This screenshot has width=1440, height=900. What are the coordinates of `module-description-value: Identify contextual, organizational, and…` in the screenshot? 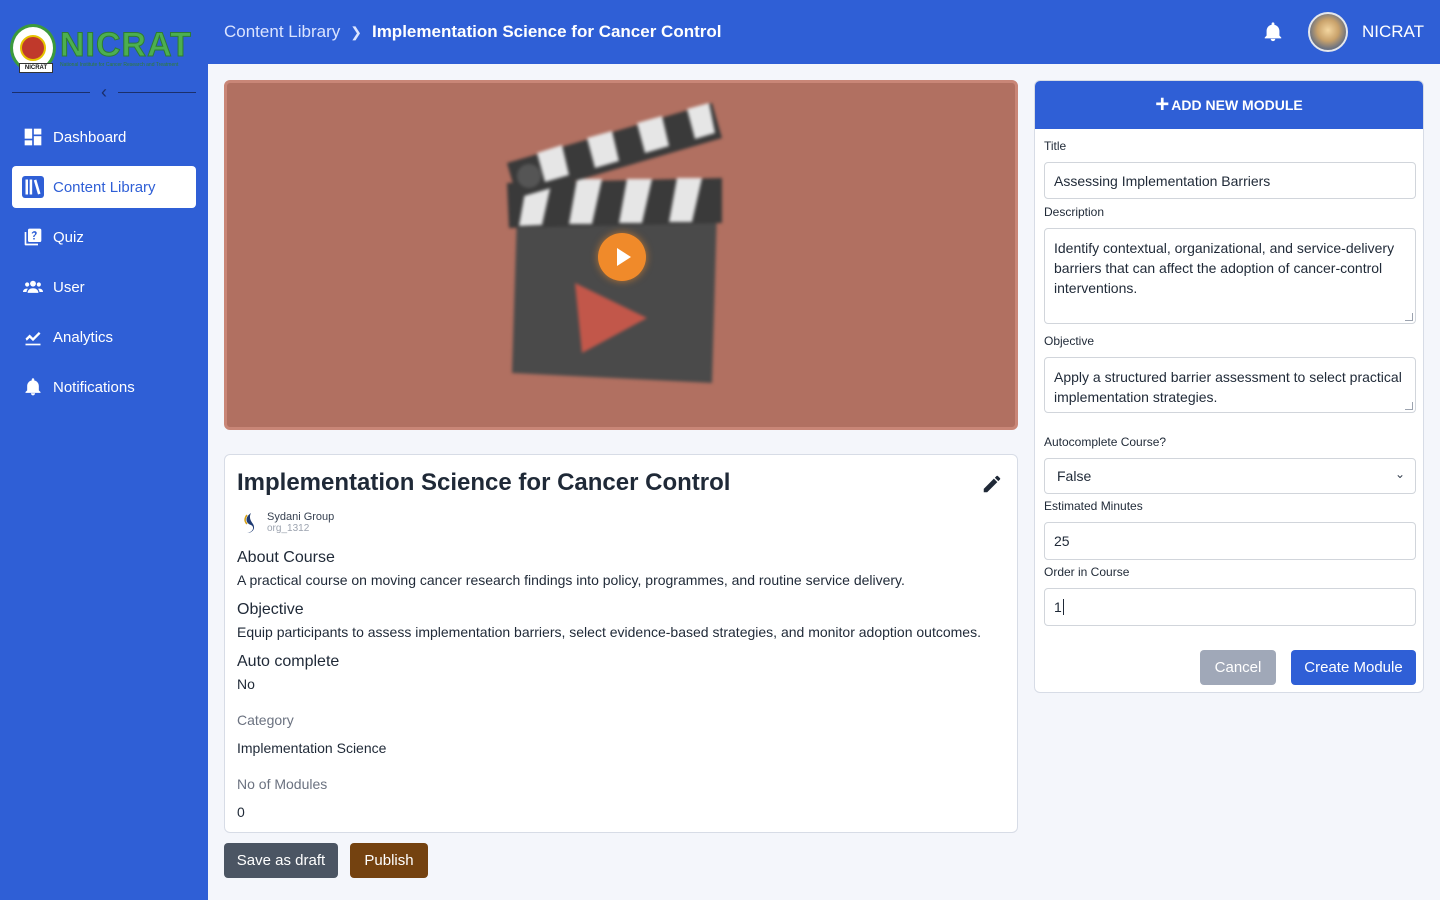 It's located at (1224, 268).